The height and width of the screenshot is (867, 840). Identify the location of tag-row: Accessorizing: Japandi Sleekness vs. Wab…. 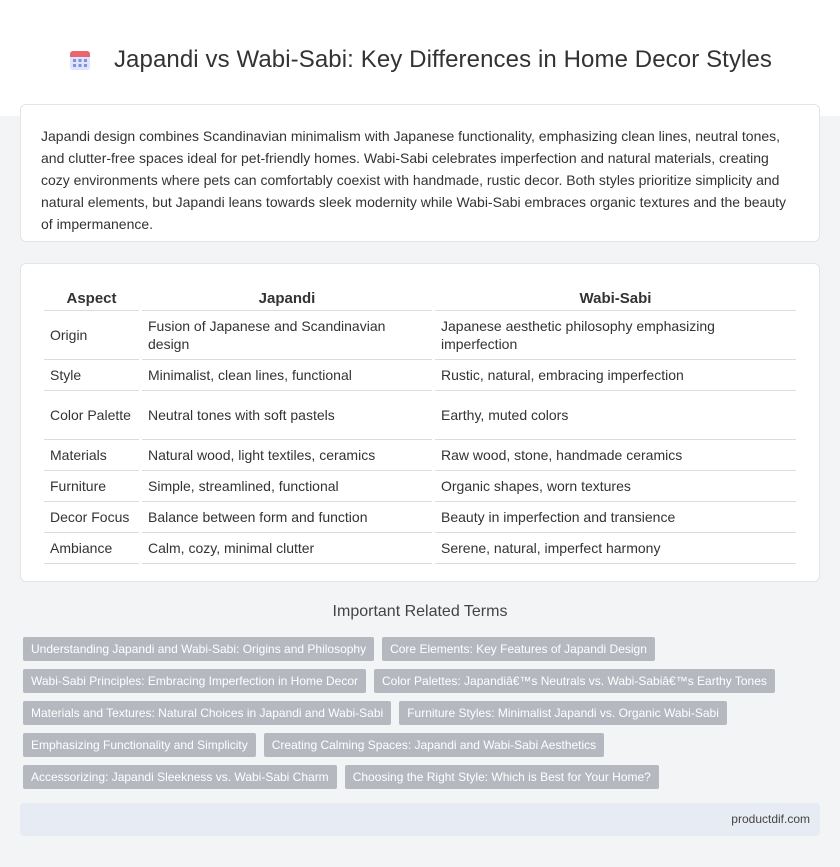
(423, 777).